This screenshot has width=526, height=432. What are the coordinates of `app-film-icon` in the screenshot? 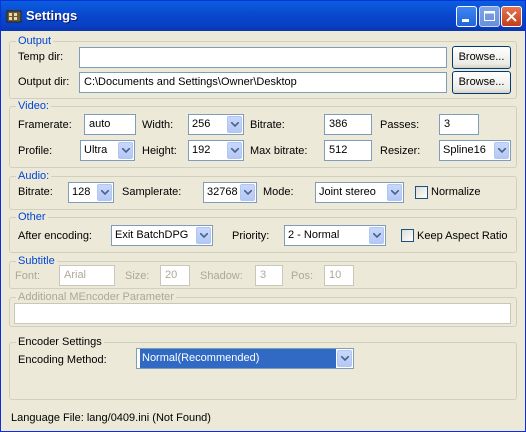 It's located at (14, 16).